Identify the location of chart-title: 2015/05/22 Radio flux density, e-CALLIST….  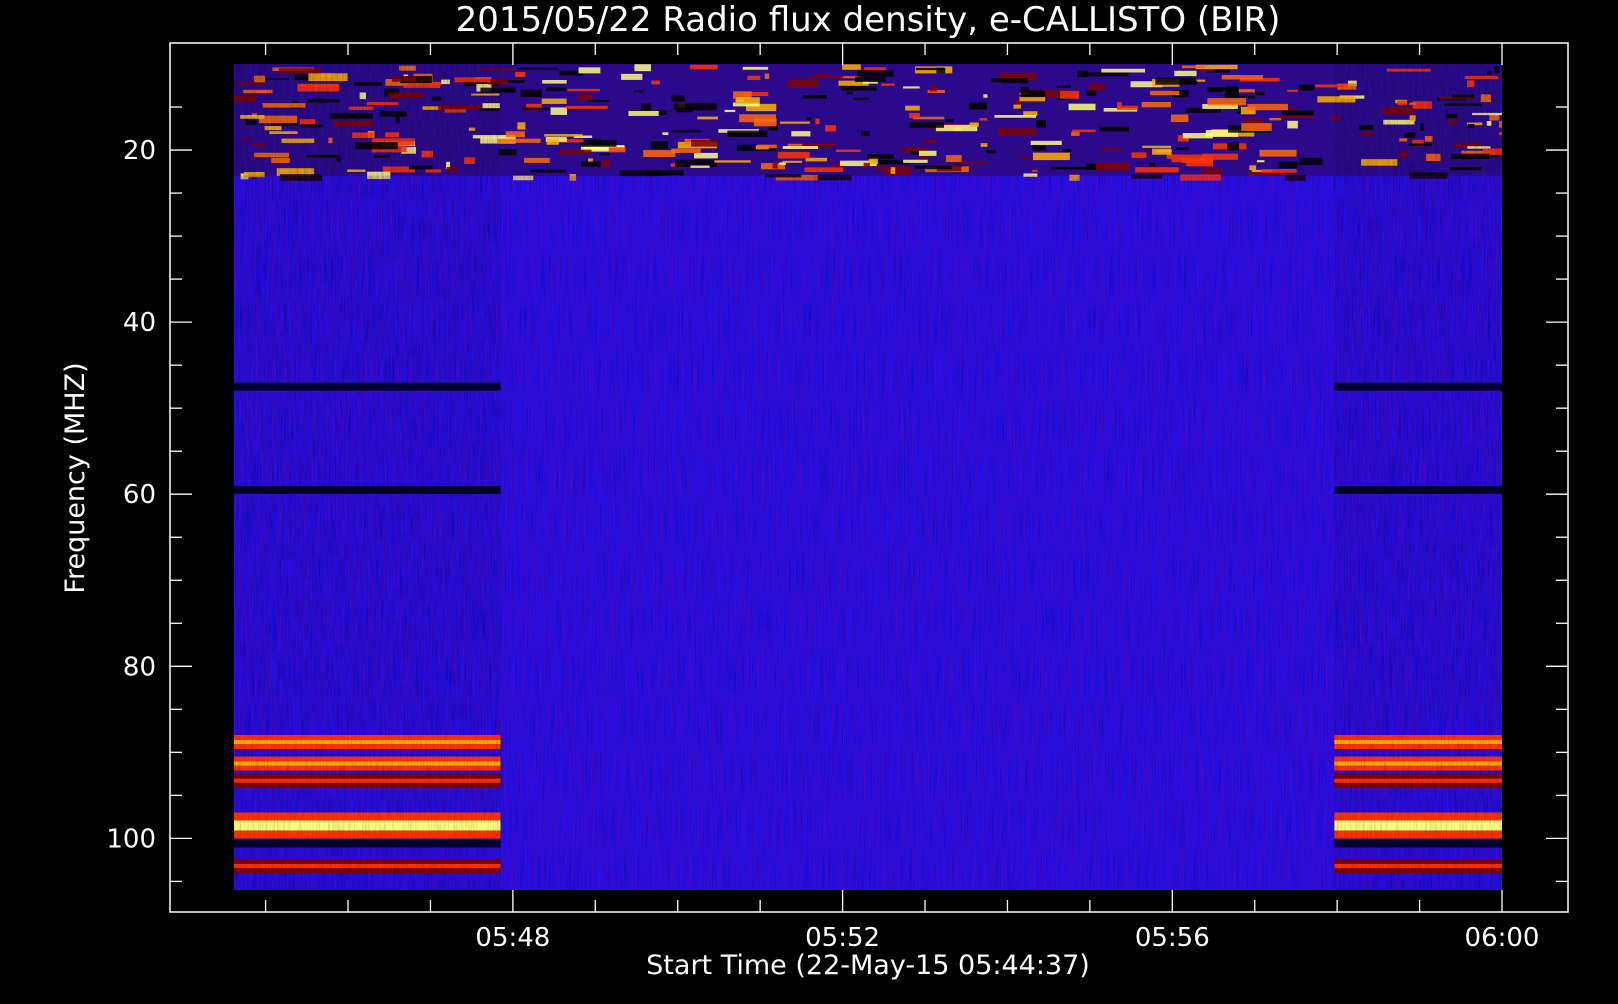
(868, 20).